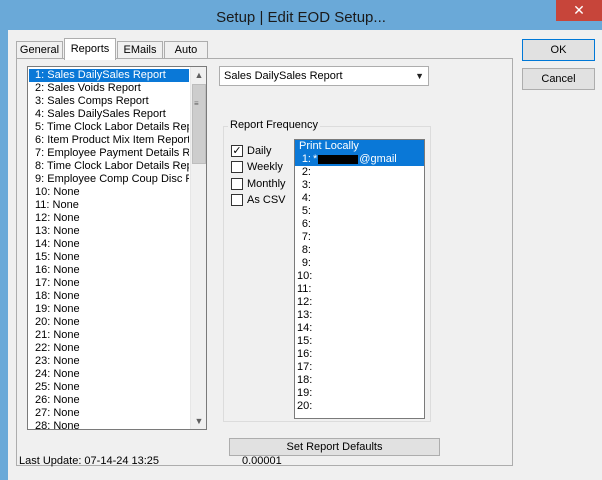 The height and width of the screenshot is (480, 602). What do you see at coordinates (109, 283) in the screenshot?
I see `report-list-item: 17: None` at bounding box center [109, 283].